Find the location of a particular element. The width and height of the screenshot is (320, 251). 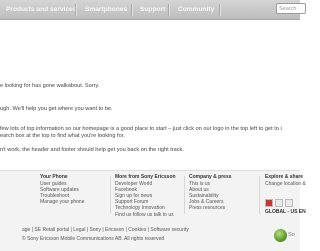

nav-support: Support is located at coordinates (152, 9).